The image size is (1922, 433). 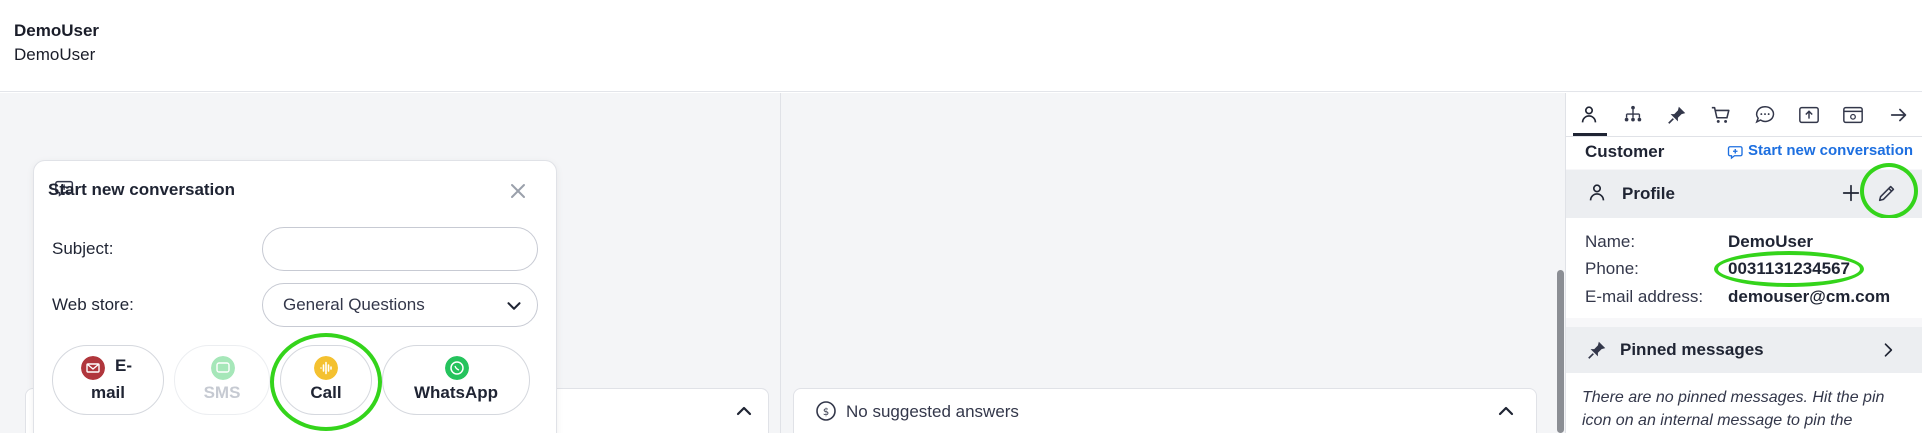 What do you see at coordinates (780, 263) in the screenshot?
I see `column-divider` at bounding box center [780, 263].